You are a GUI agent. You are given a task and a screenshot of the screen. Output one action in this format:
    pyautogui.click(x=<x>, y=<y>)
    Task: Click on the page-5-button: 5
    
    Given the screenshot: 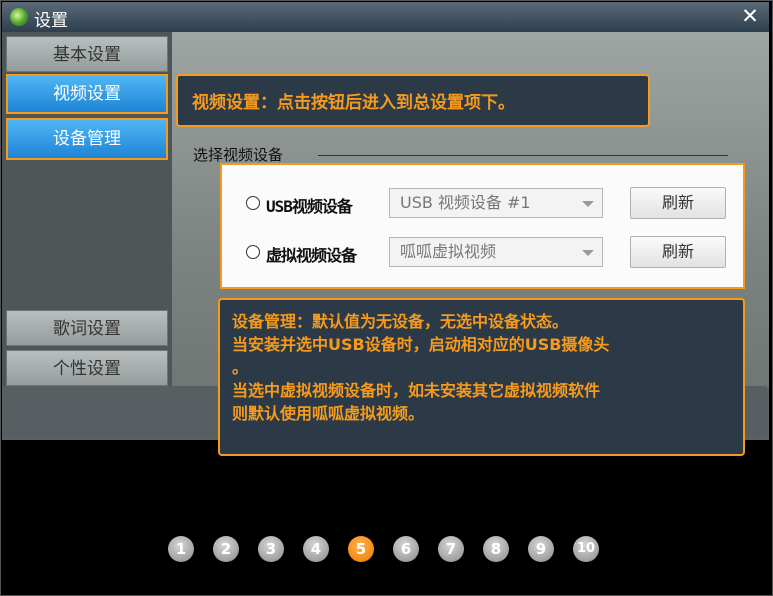 What is the action you would take?
    pyautogui.click(x=361, y=549)
    